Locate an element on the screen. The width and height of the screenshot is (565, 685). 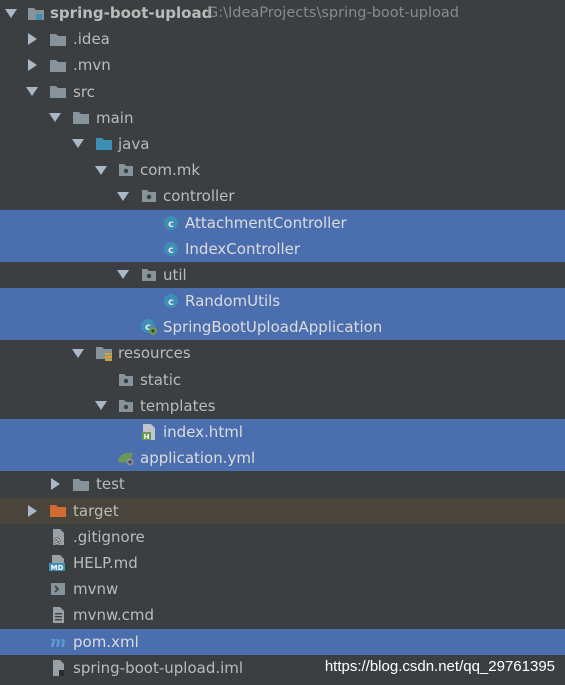
maven-file-icon: m is located at coordinates (58, 642).